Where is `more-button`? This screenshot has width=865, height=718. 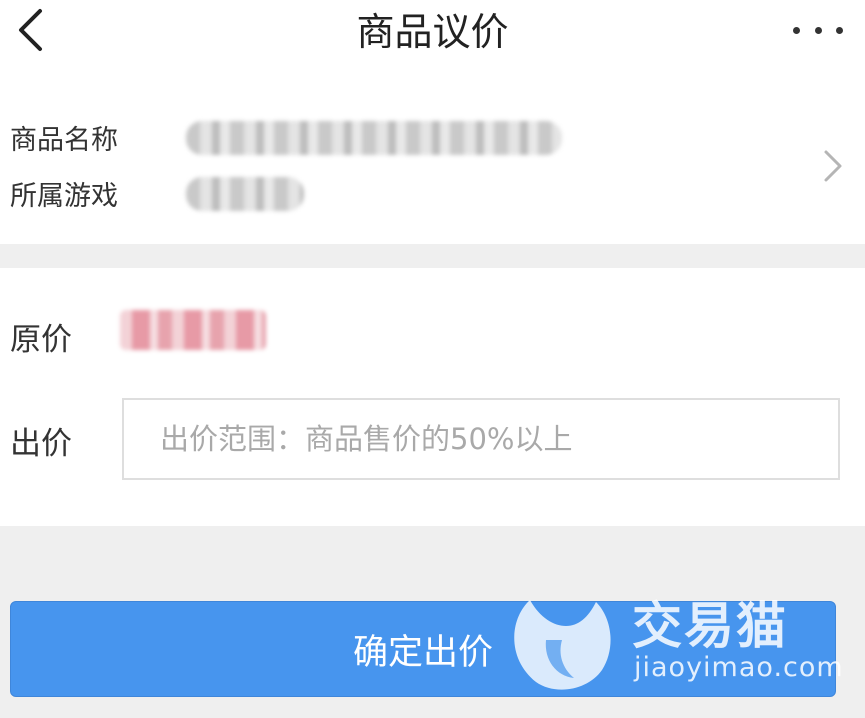
more-button is located at coordinates (818, 30).